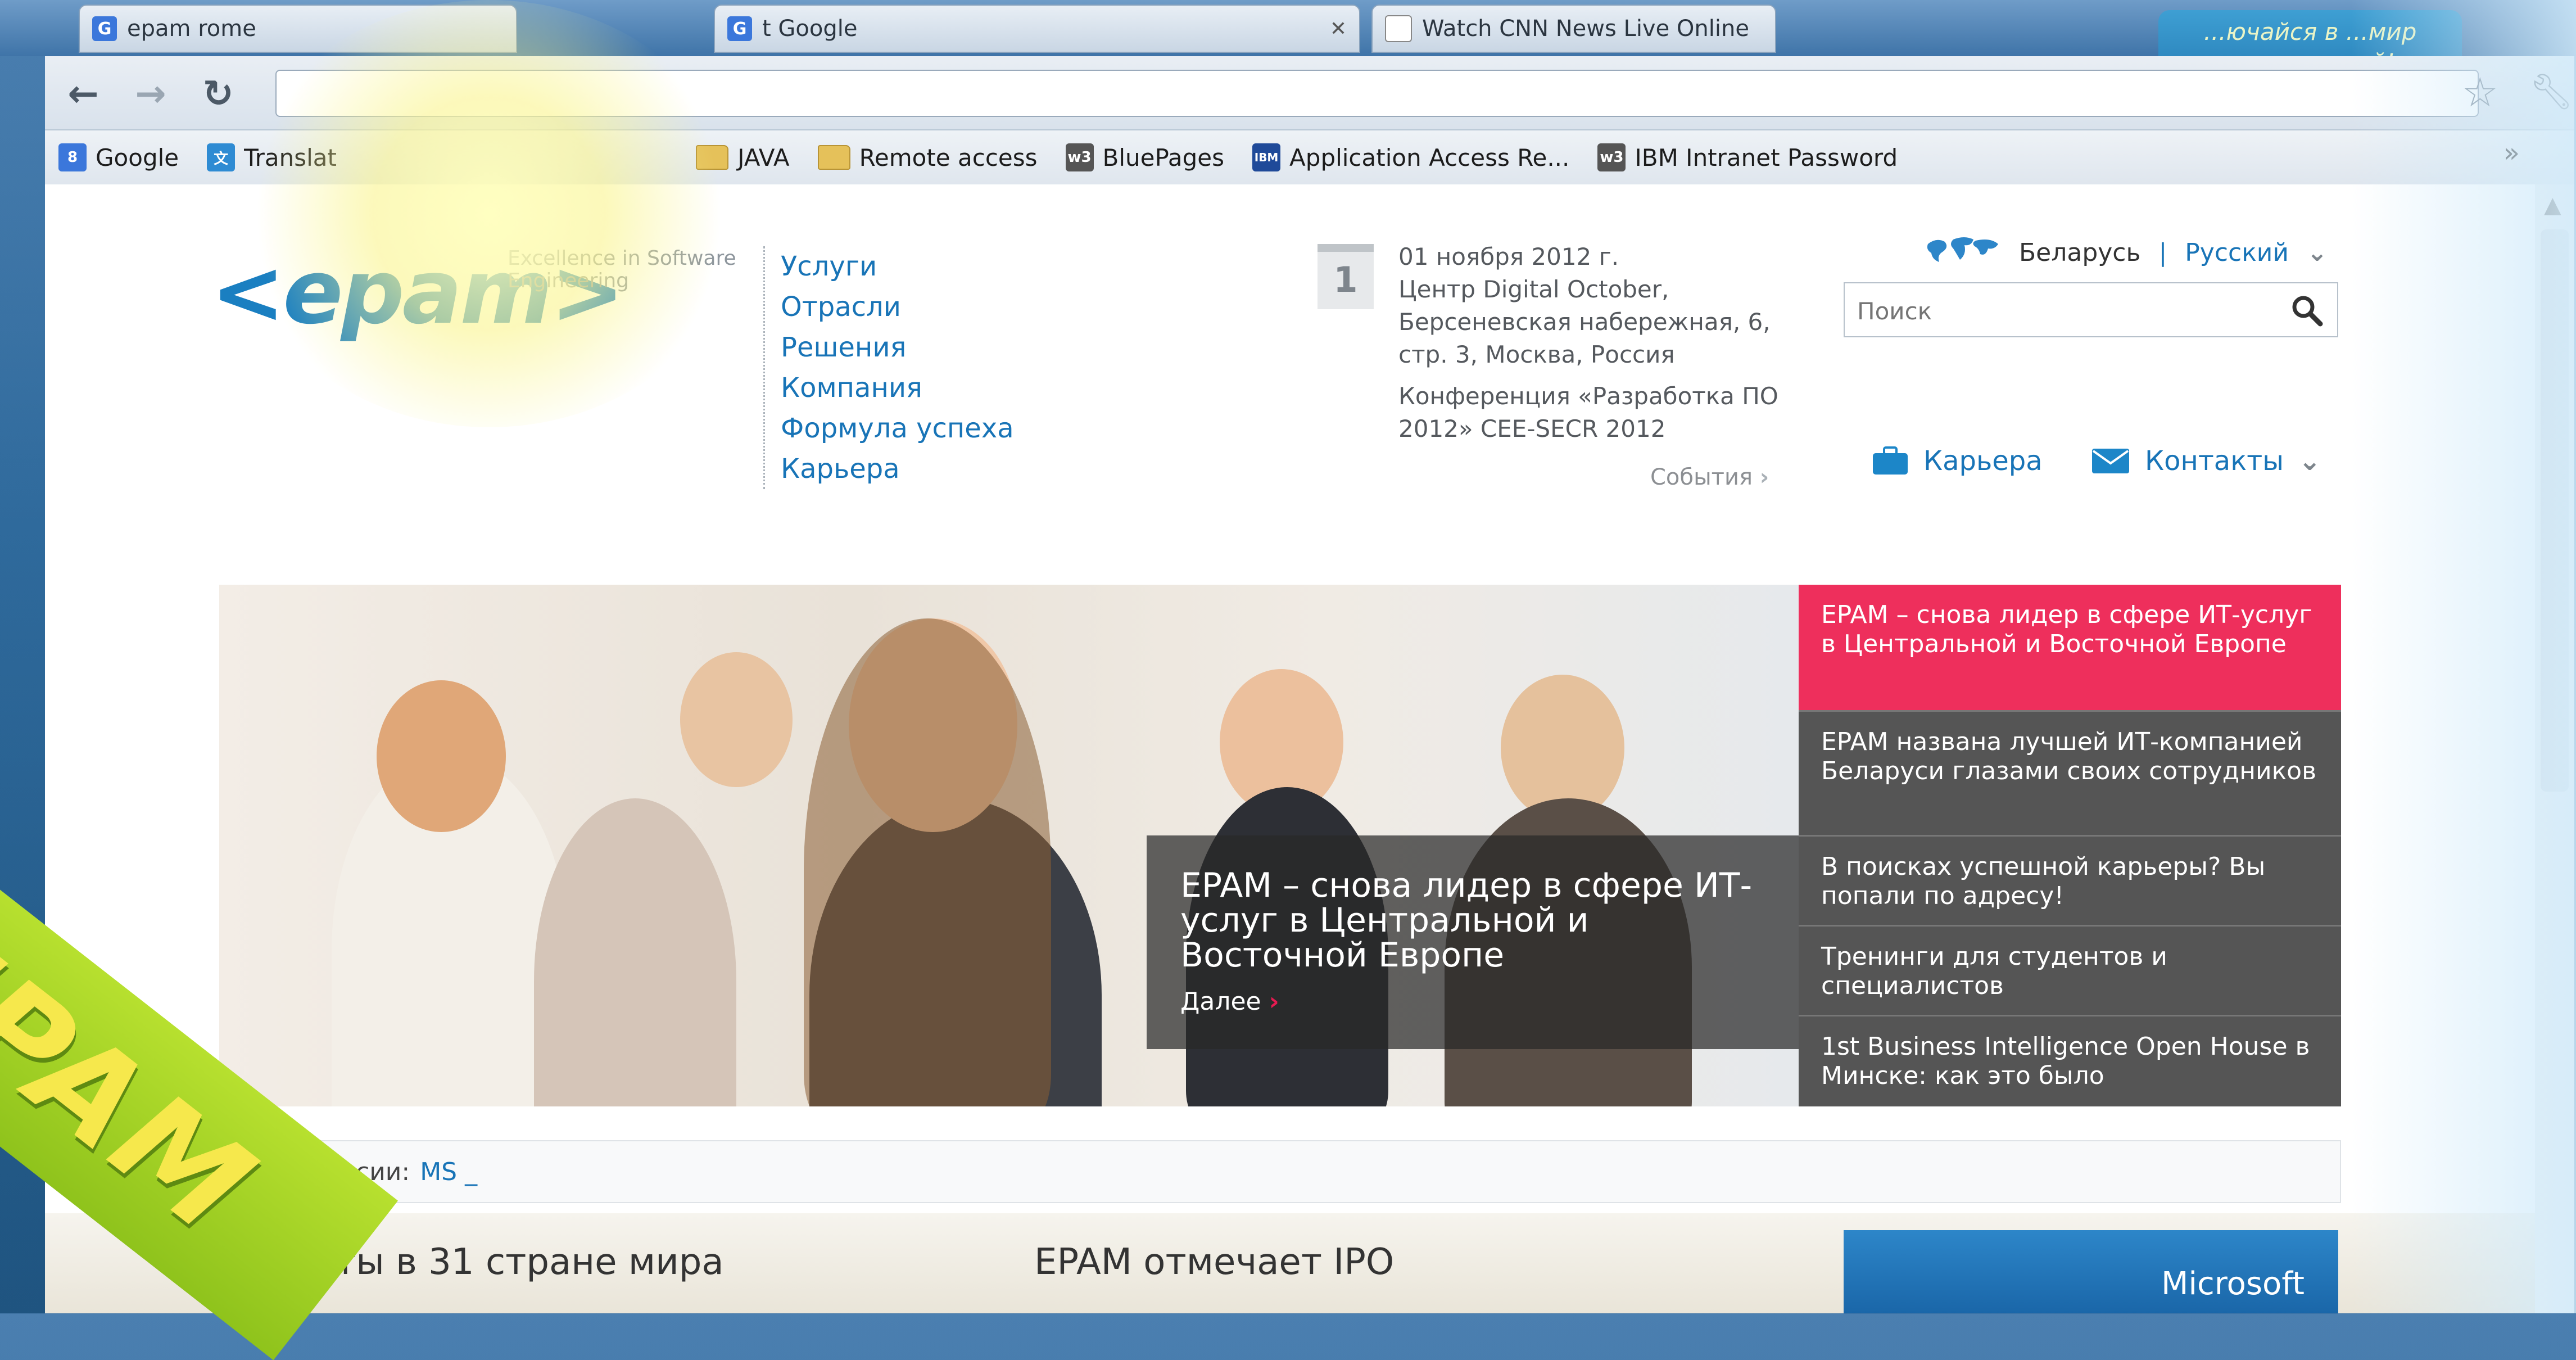  What do you see at coordinates (2307, 310) in the screenshot?
I see `search-icon` at bounding box center [2307, 310].